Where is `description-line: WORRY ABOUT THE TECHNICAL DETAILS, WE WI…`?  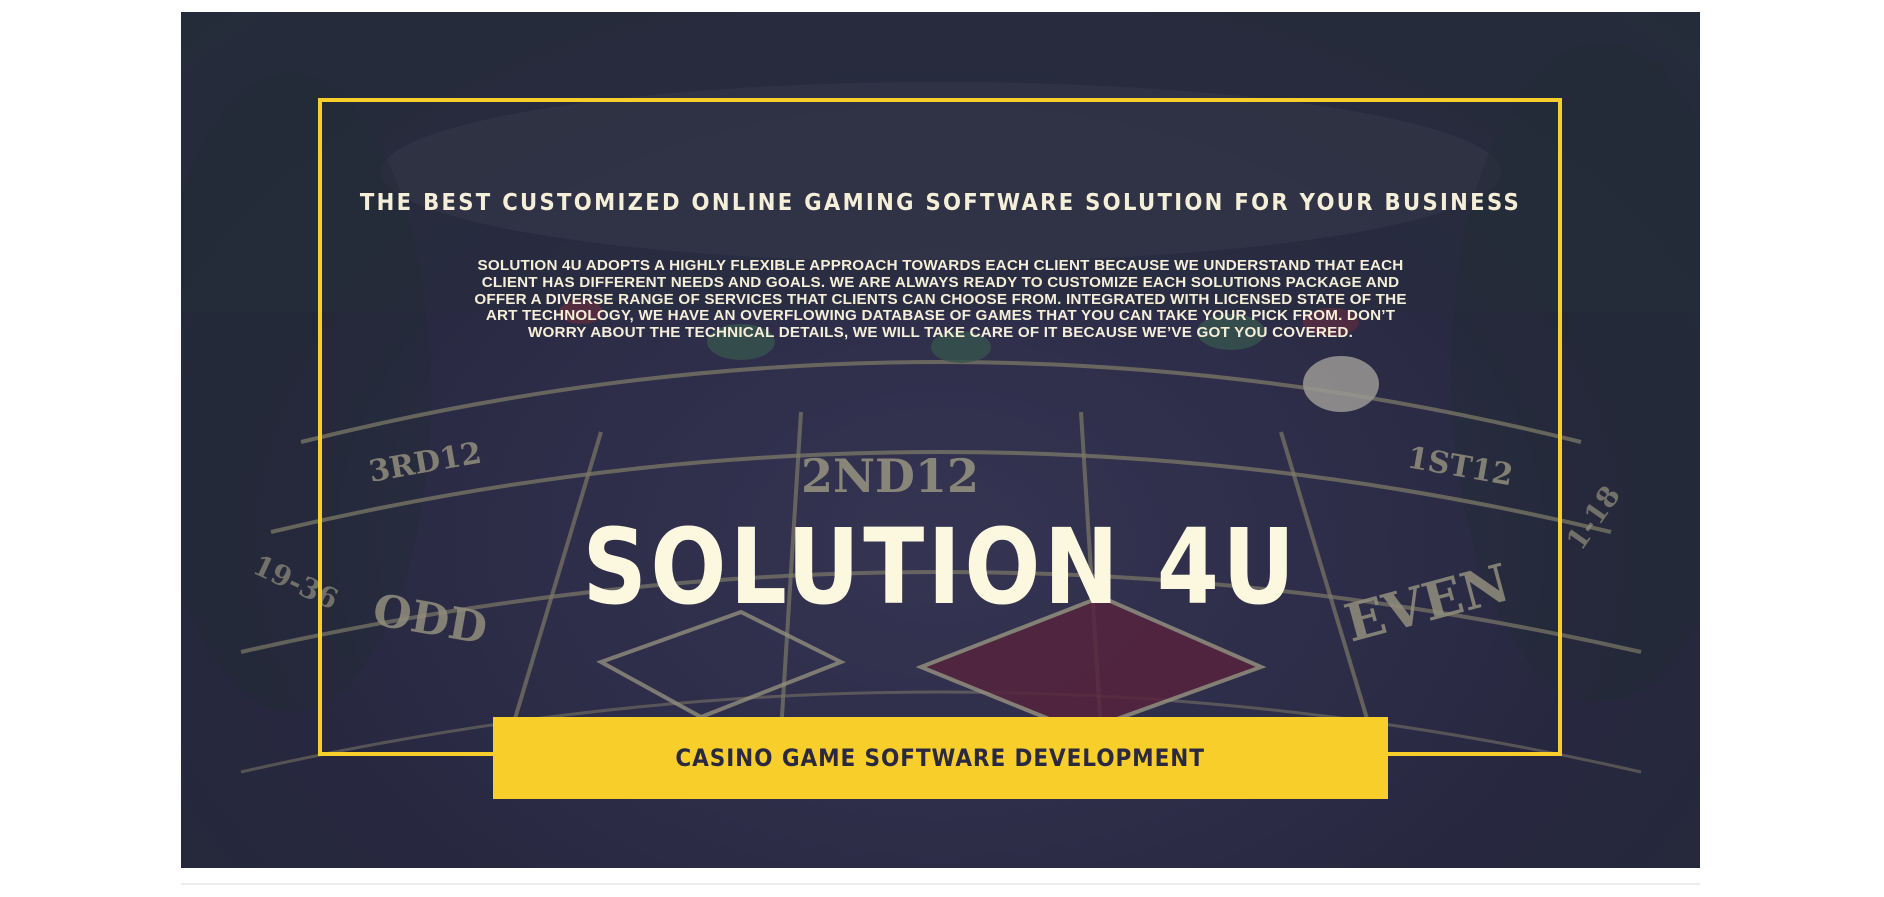 description-line: WORRY ABOUT THE TECHNICAL DETAILS, WE WI… is located at coordinates (940, 333).